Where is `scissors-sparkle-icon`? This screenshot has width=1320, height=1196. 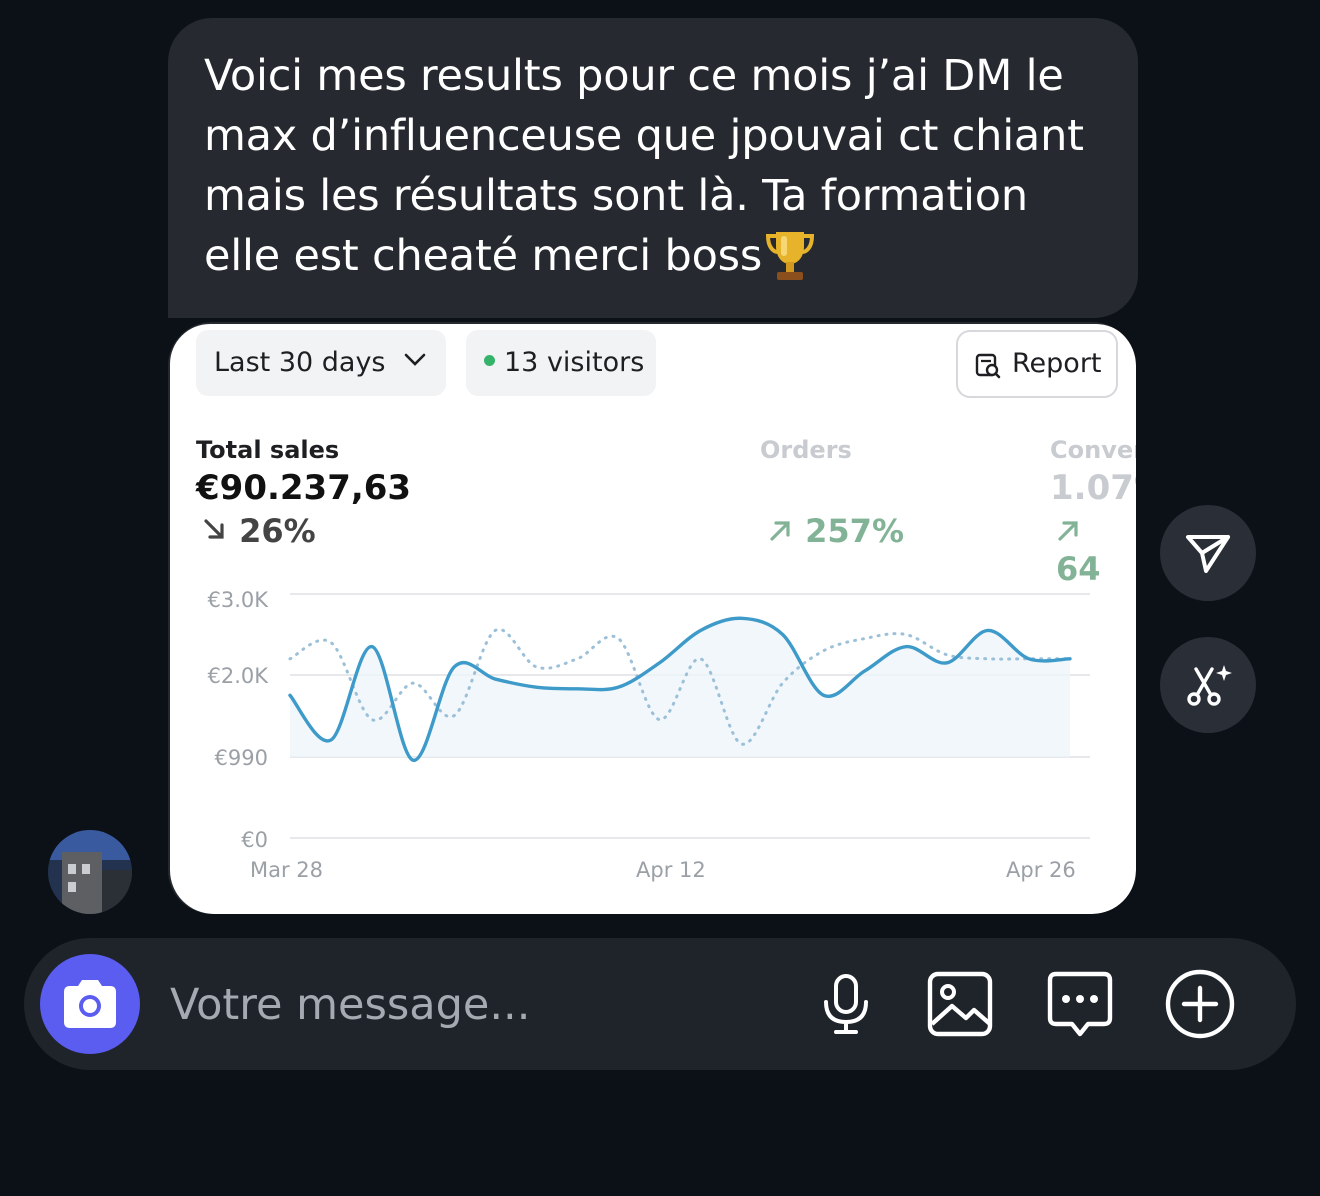
scissors-sparkle-icon is located at coordinates (1209, 685).